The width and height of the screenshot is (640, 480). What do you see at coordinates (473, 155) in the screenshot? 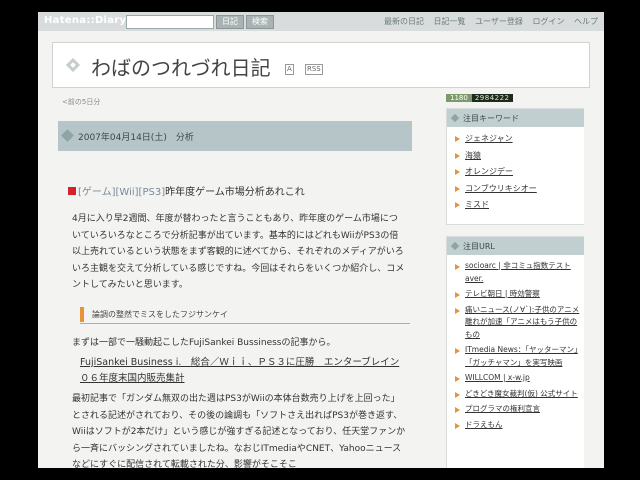
I see `keyword-label: 海猿` at bounding box center [473, 155].